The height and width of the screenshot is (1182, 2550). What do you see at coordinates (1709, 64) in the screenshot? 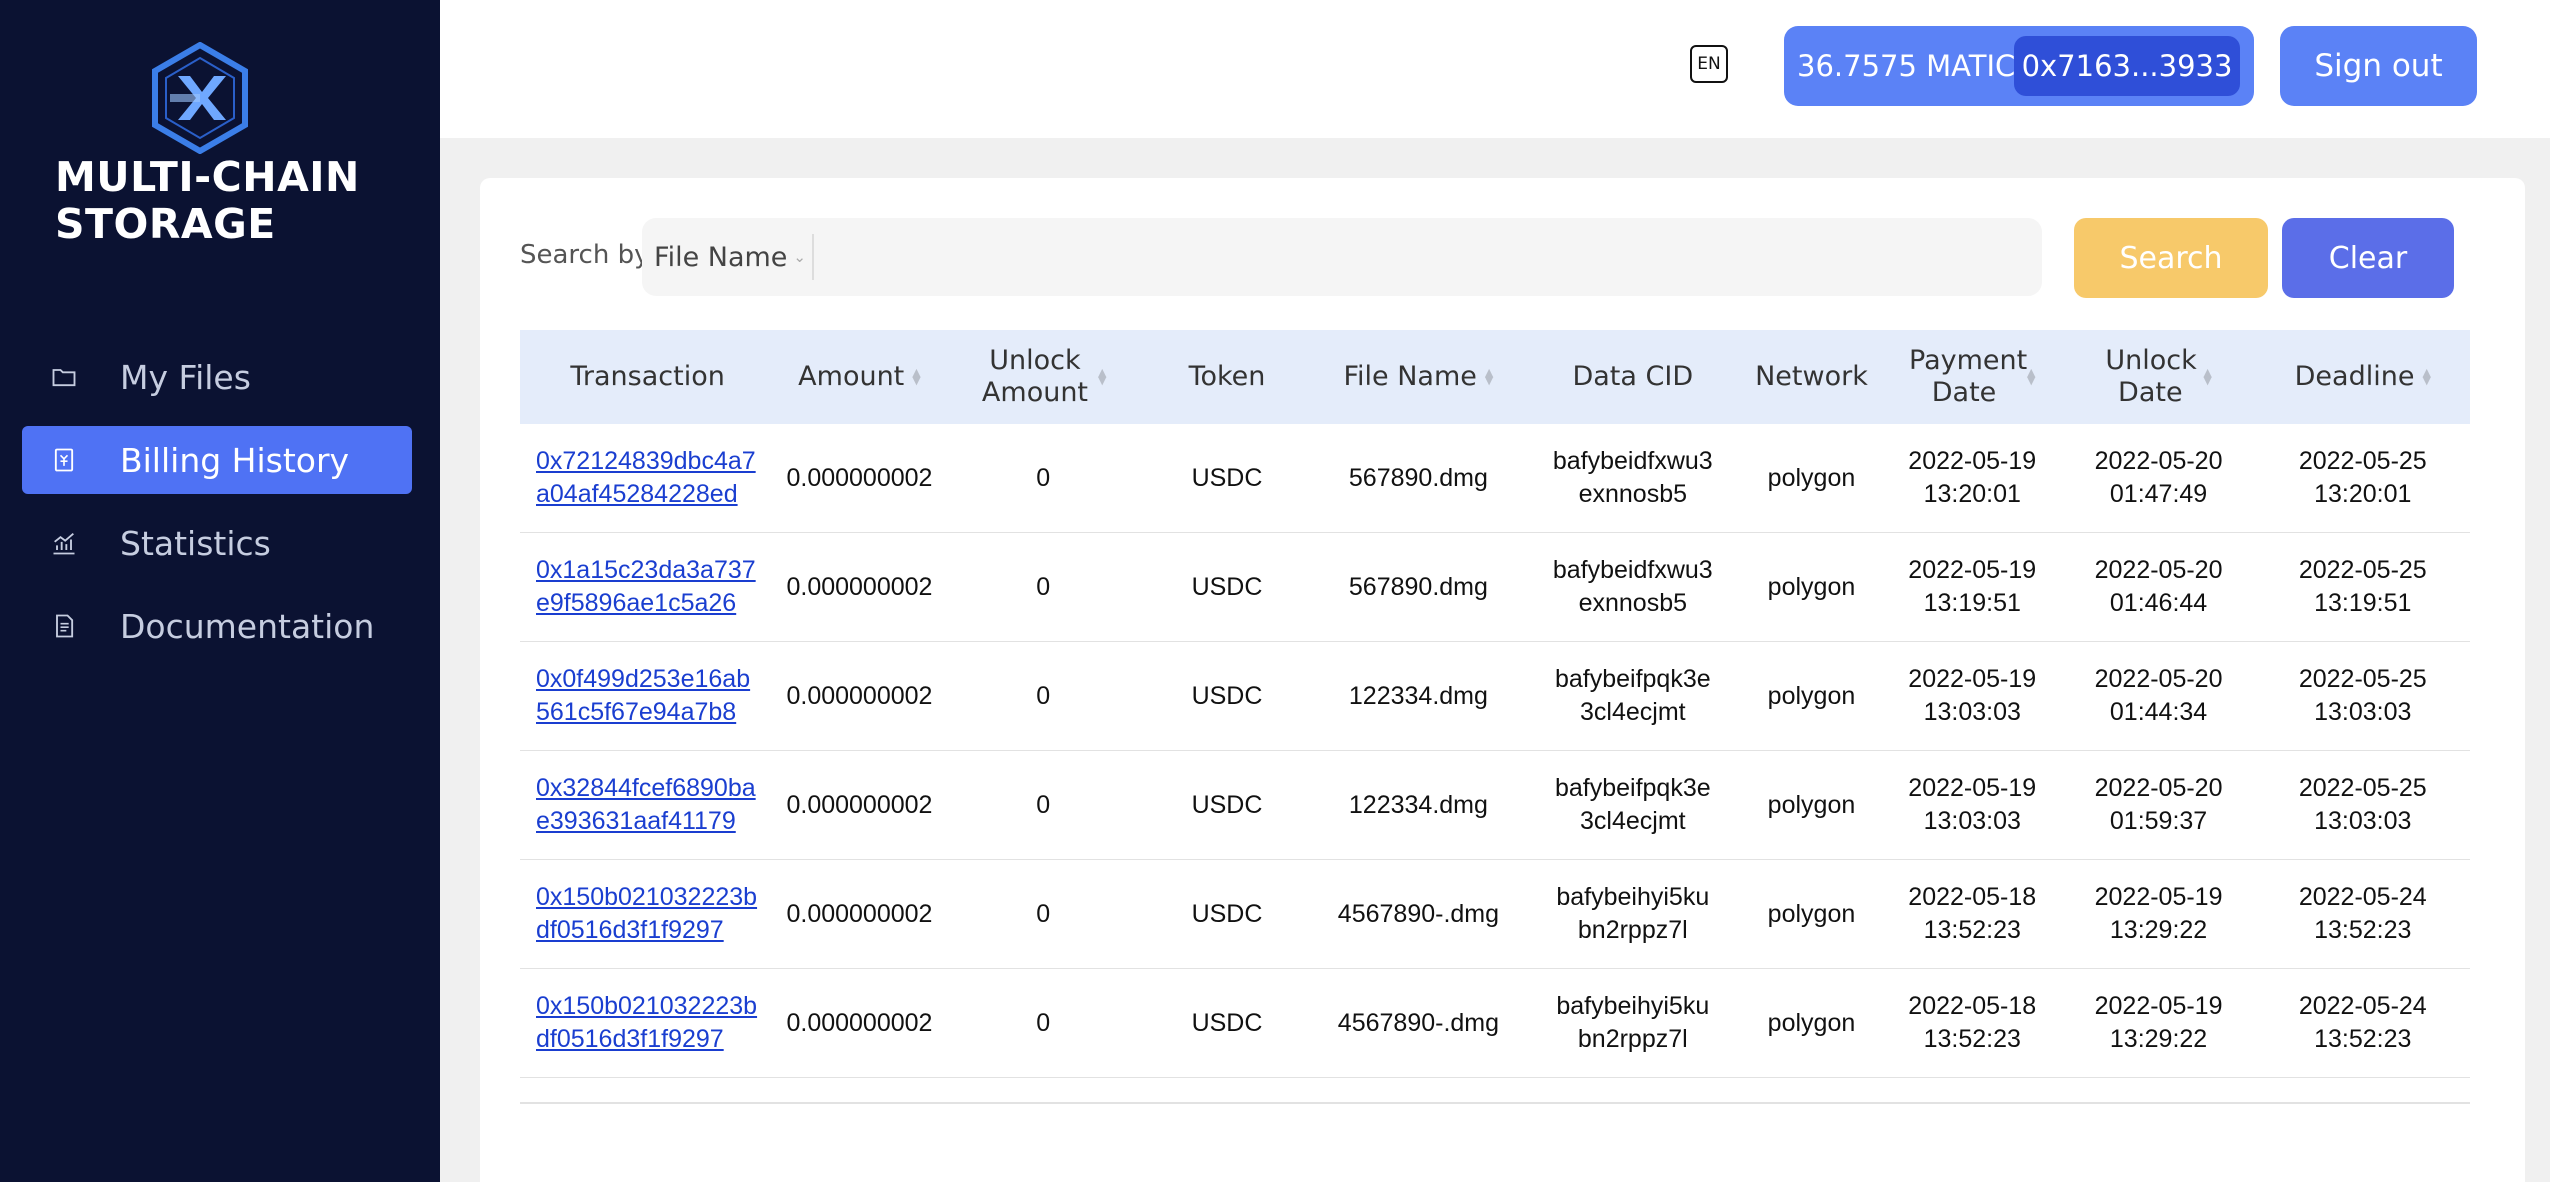
I see `language-switch: EN` at bounding box center [1709, 64].